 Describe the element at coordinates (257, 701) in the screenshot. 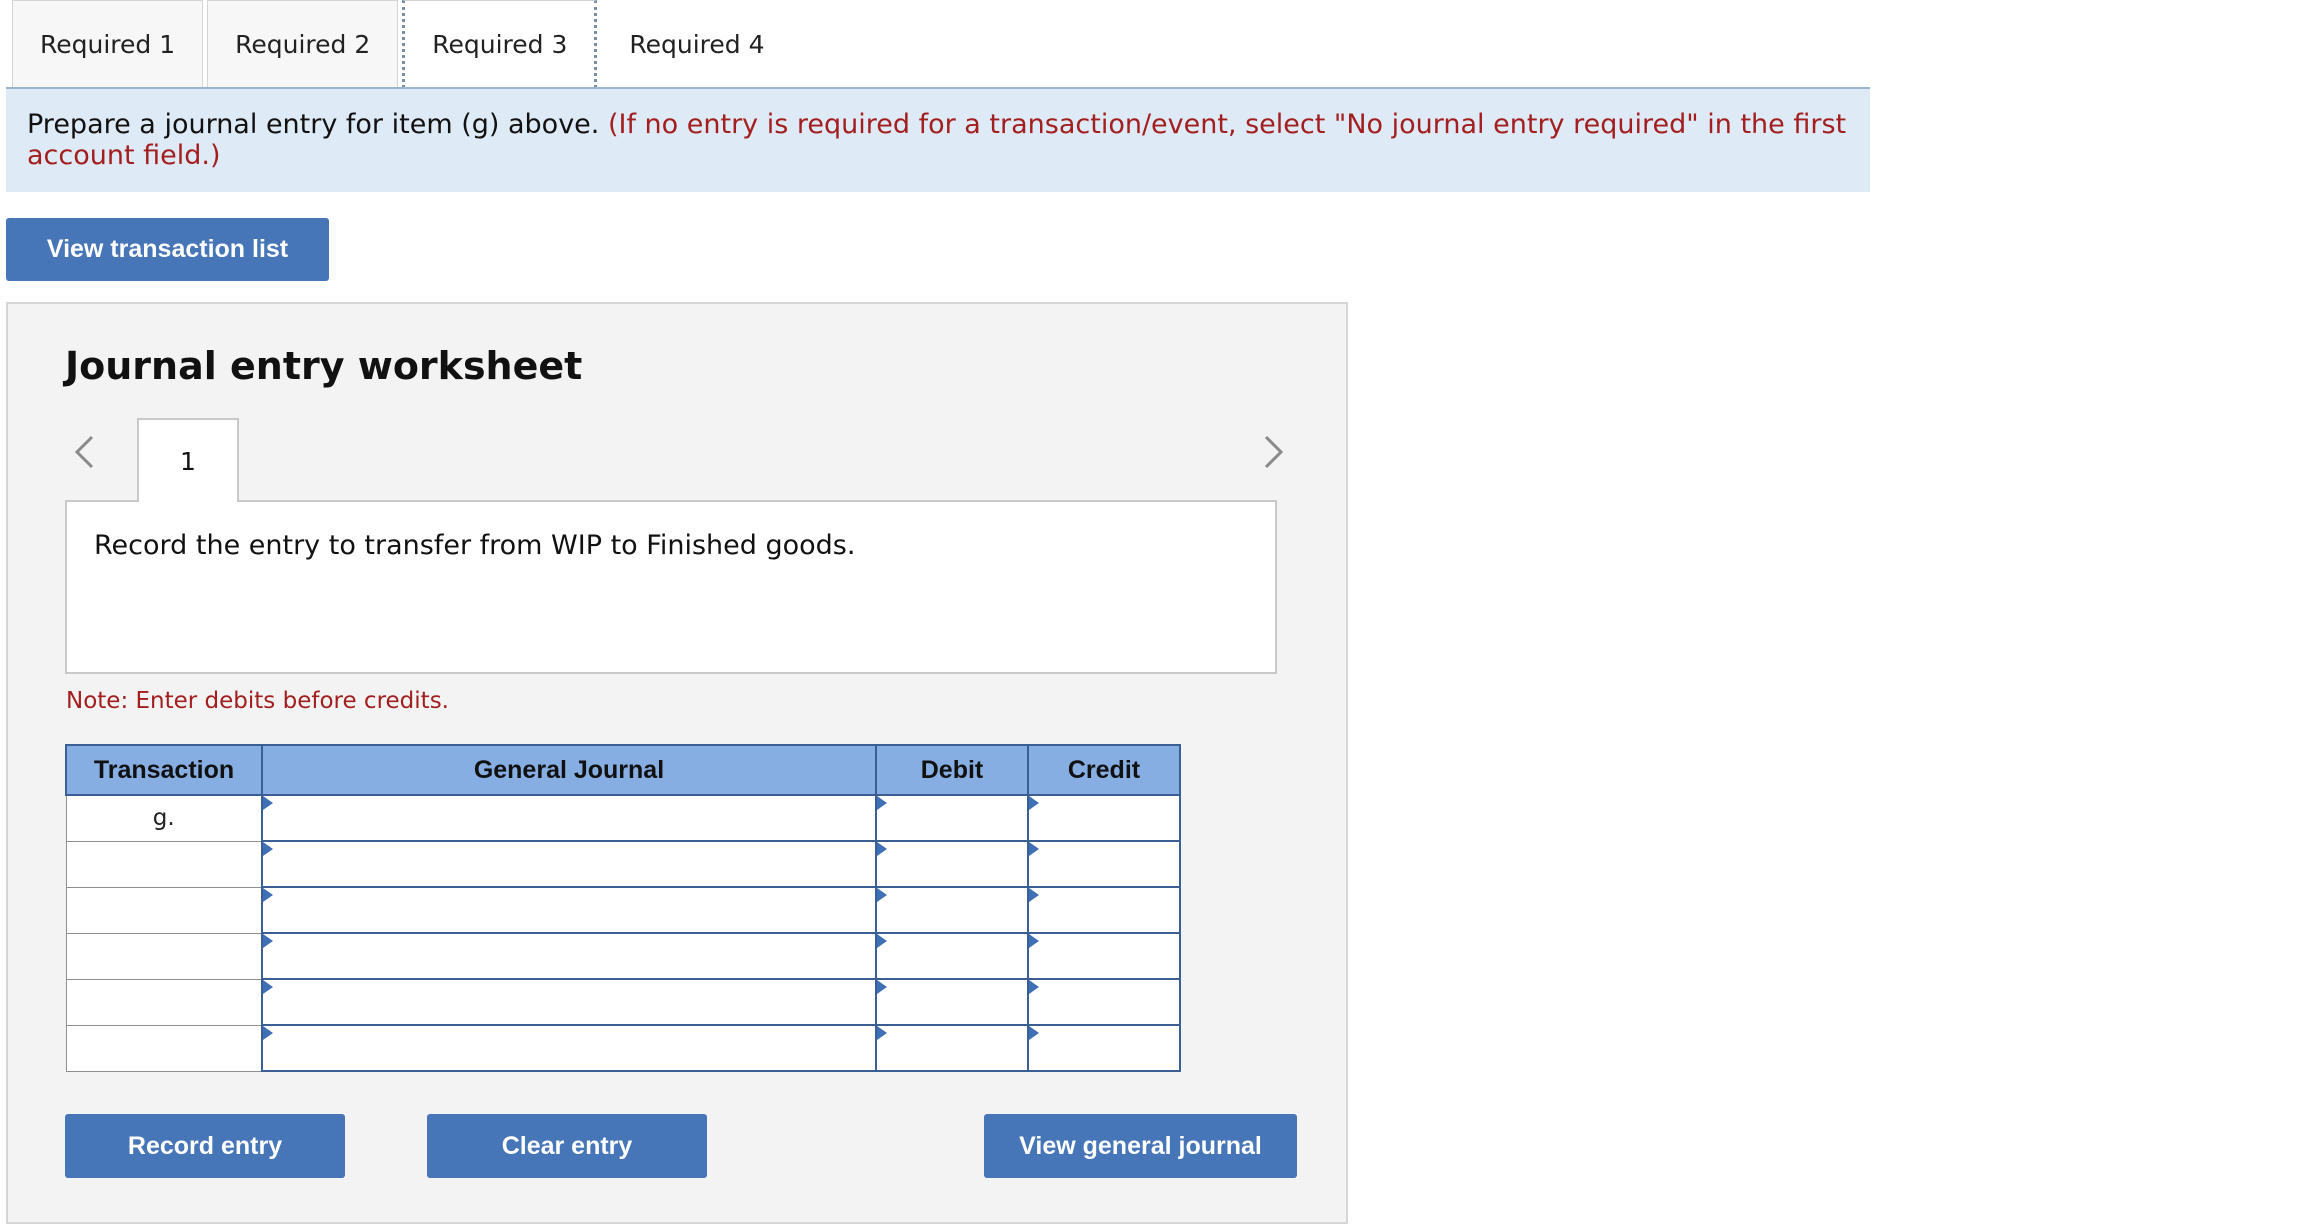

I see `debit-credit-note: Note: Enter debits before credits.` at that location.